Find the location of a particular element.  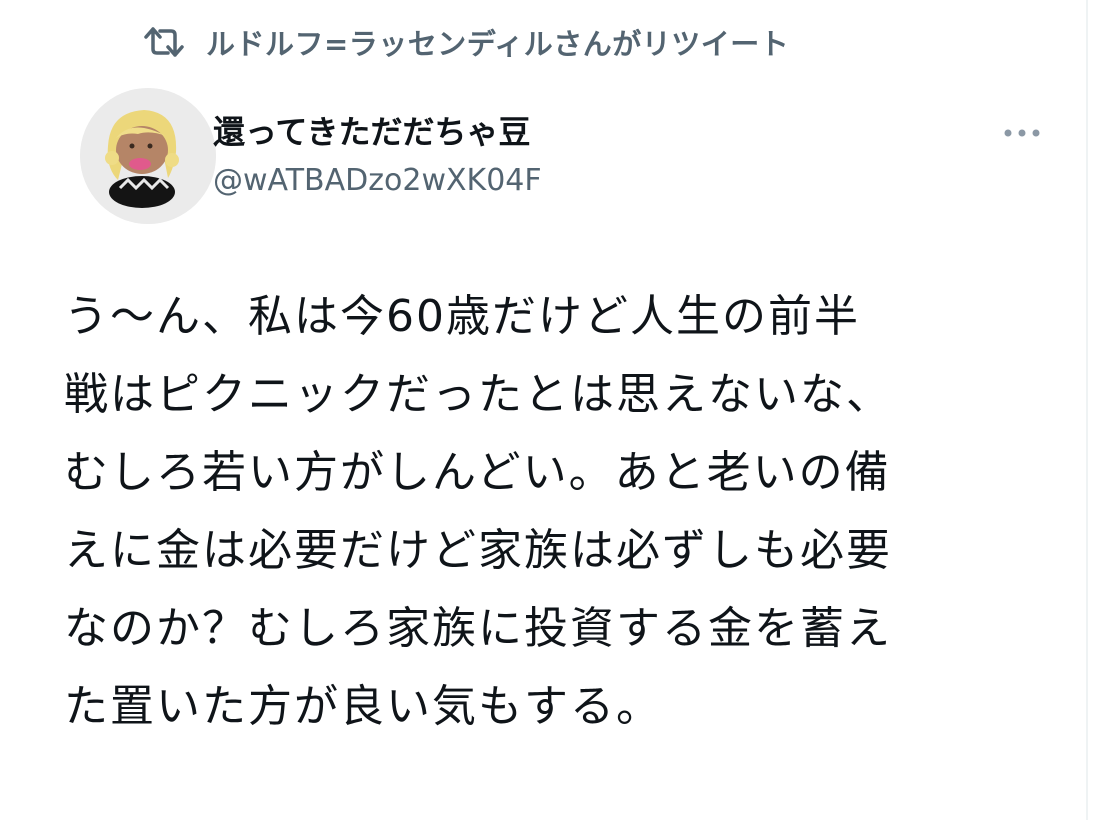

retweet-context-label: ルドルフ=ラッセンディルさんがリツイート is located at coordinates (498, 44).